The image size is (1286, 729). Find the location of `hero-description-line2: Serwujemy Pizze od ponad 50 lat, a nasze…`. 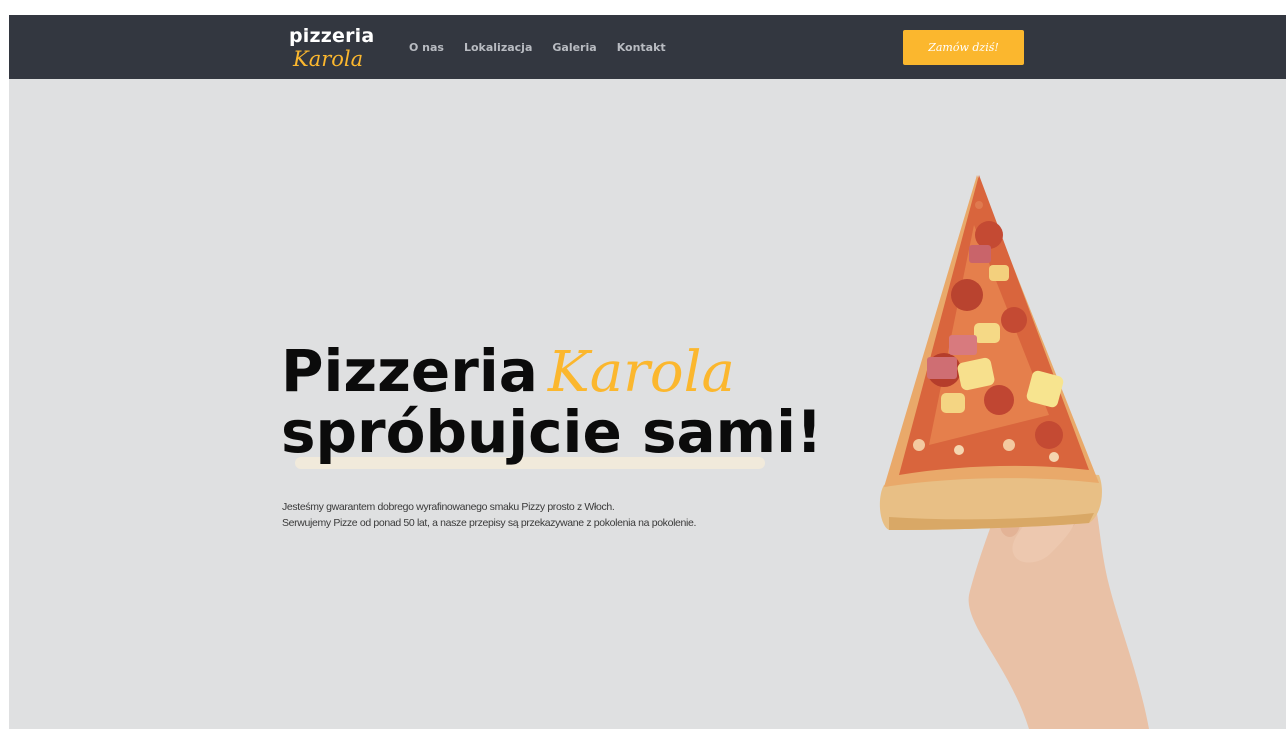

hero-description-line2: Serwujemy Pizze od ponad 50 lat, a nasze… is located at coordinates (489, 523).